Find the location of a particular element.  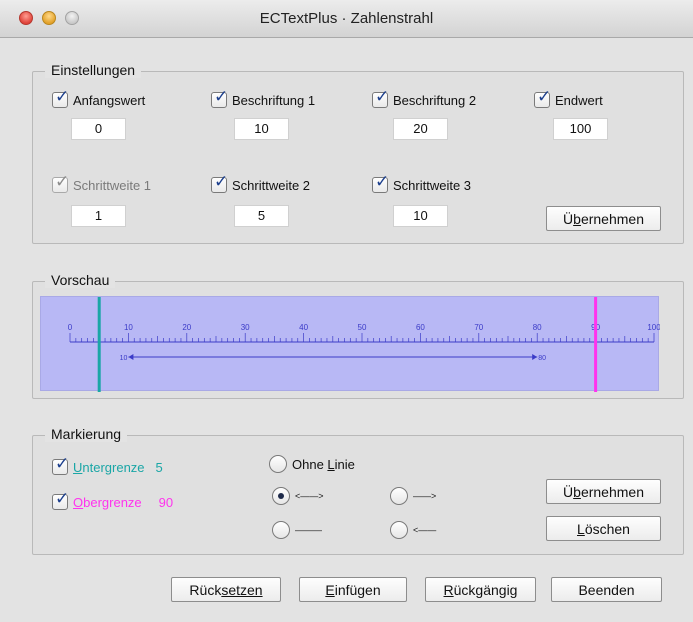

untergrenze-value: 5 is located at coordinates (159, 467).